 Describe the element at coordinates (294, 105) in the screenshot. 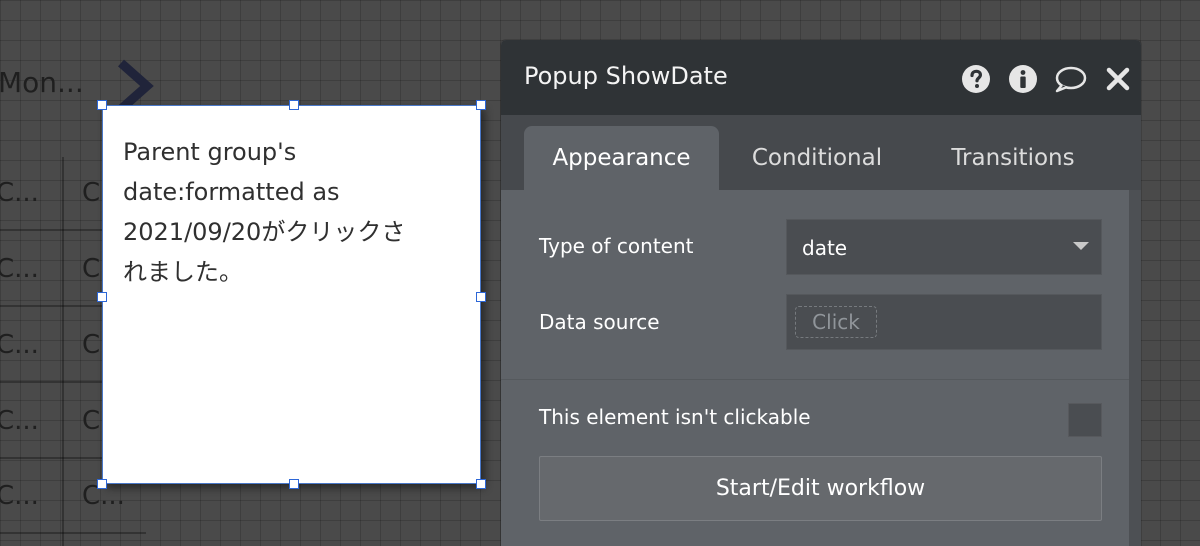

I see `resize-handle-top` at that location.